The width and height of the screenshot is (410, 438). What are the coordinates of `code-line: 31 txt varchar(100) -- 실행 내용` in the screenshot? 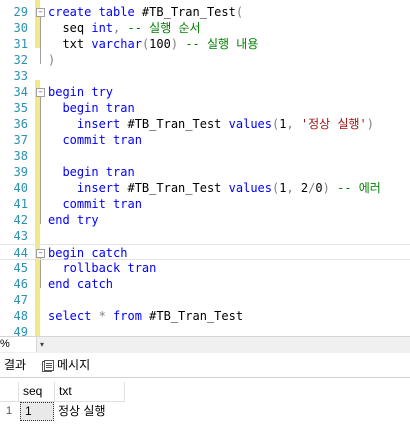 It's located at (205, 44).